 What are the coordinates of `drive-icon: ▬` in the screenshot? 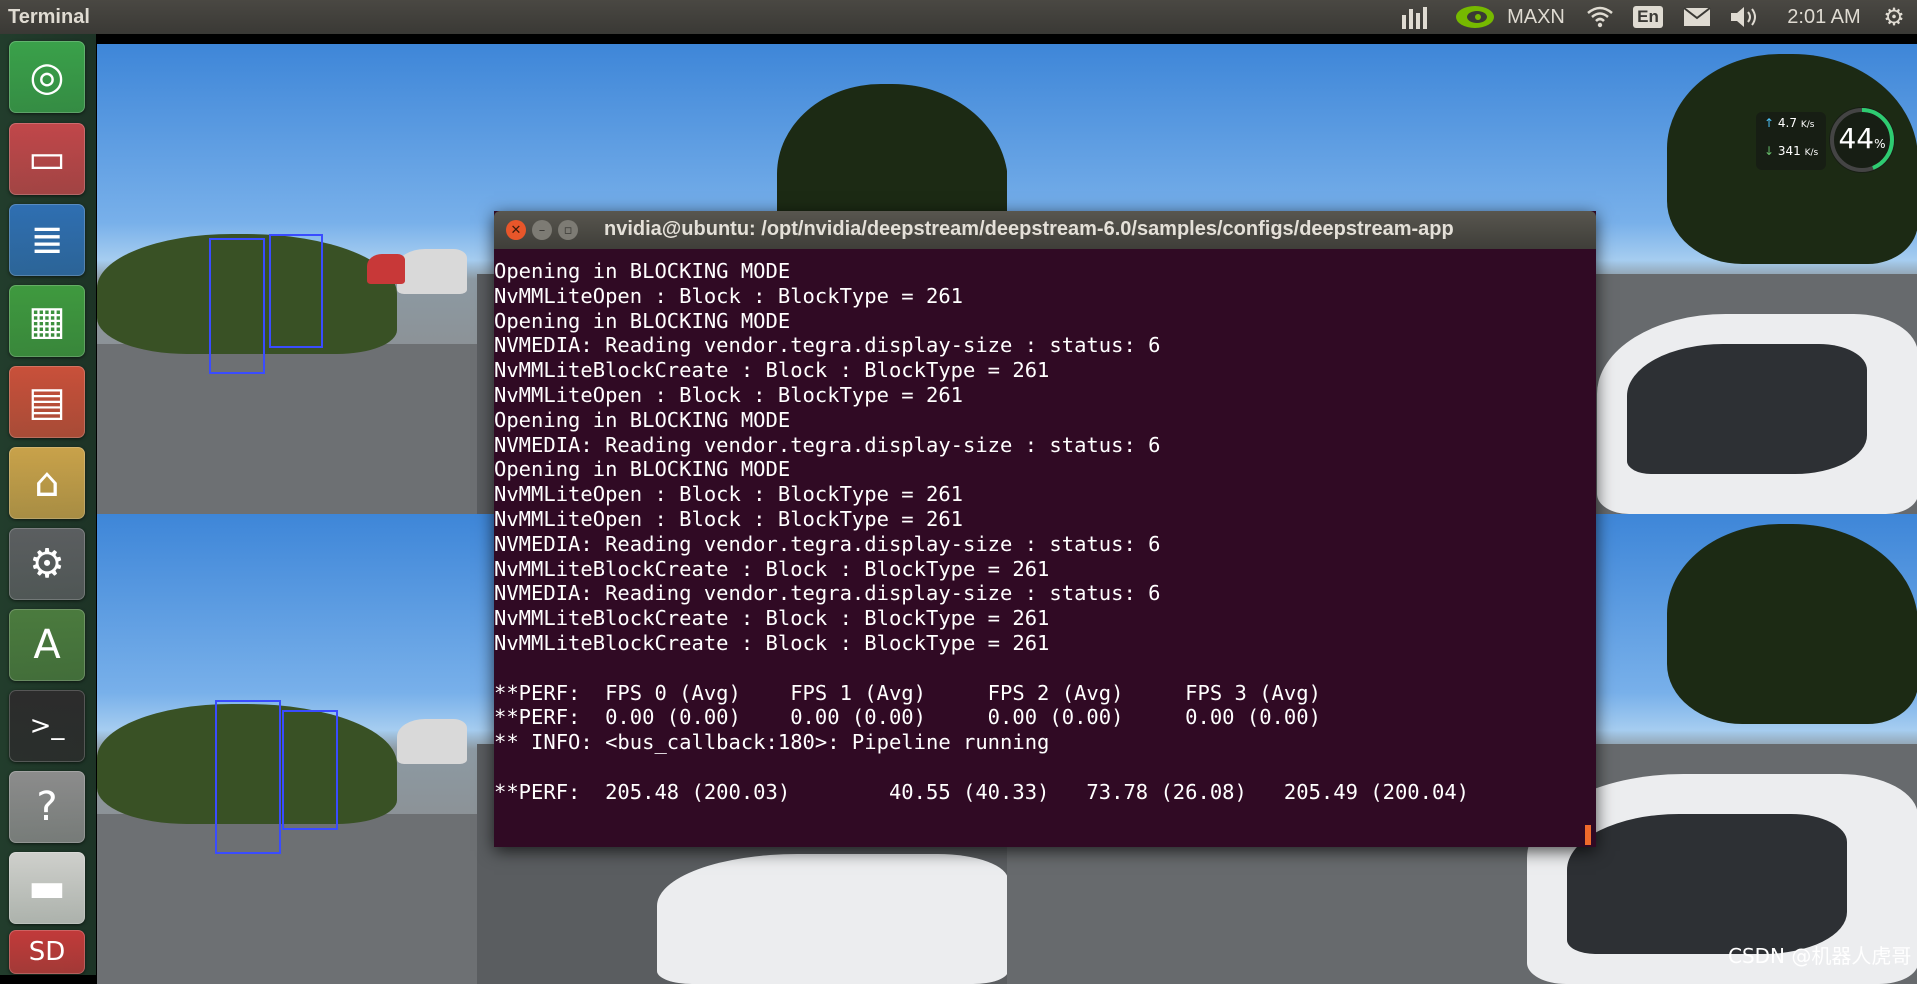 It's located at (47, 888).